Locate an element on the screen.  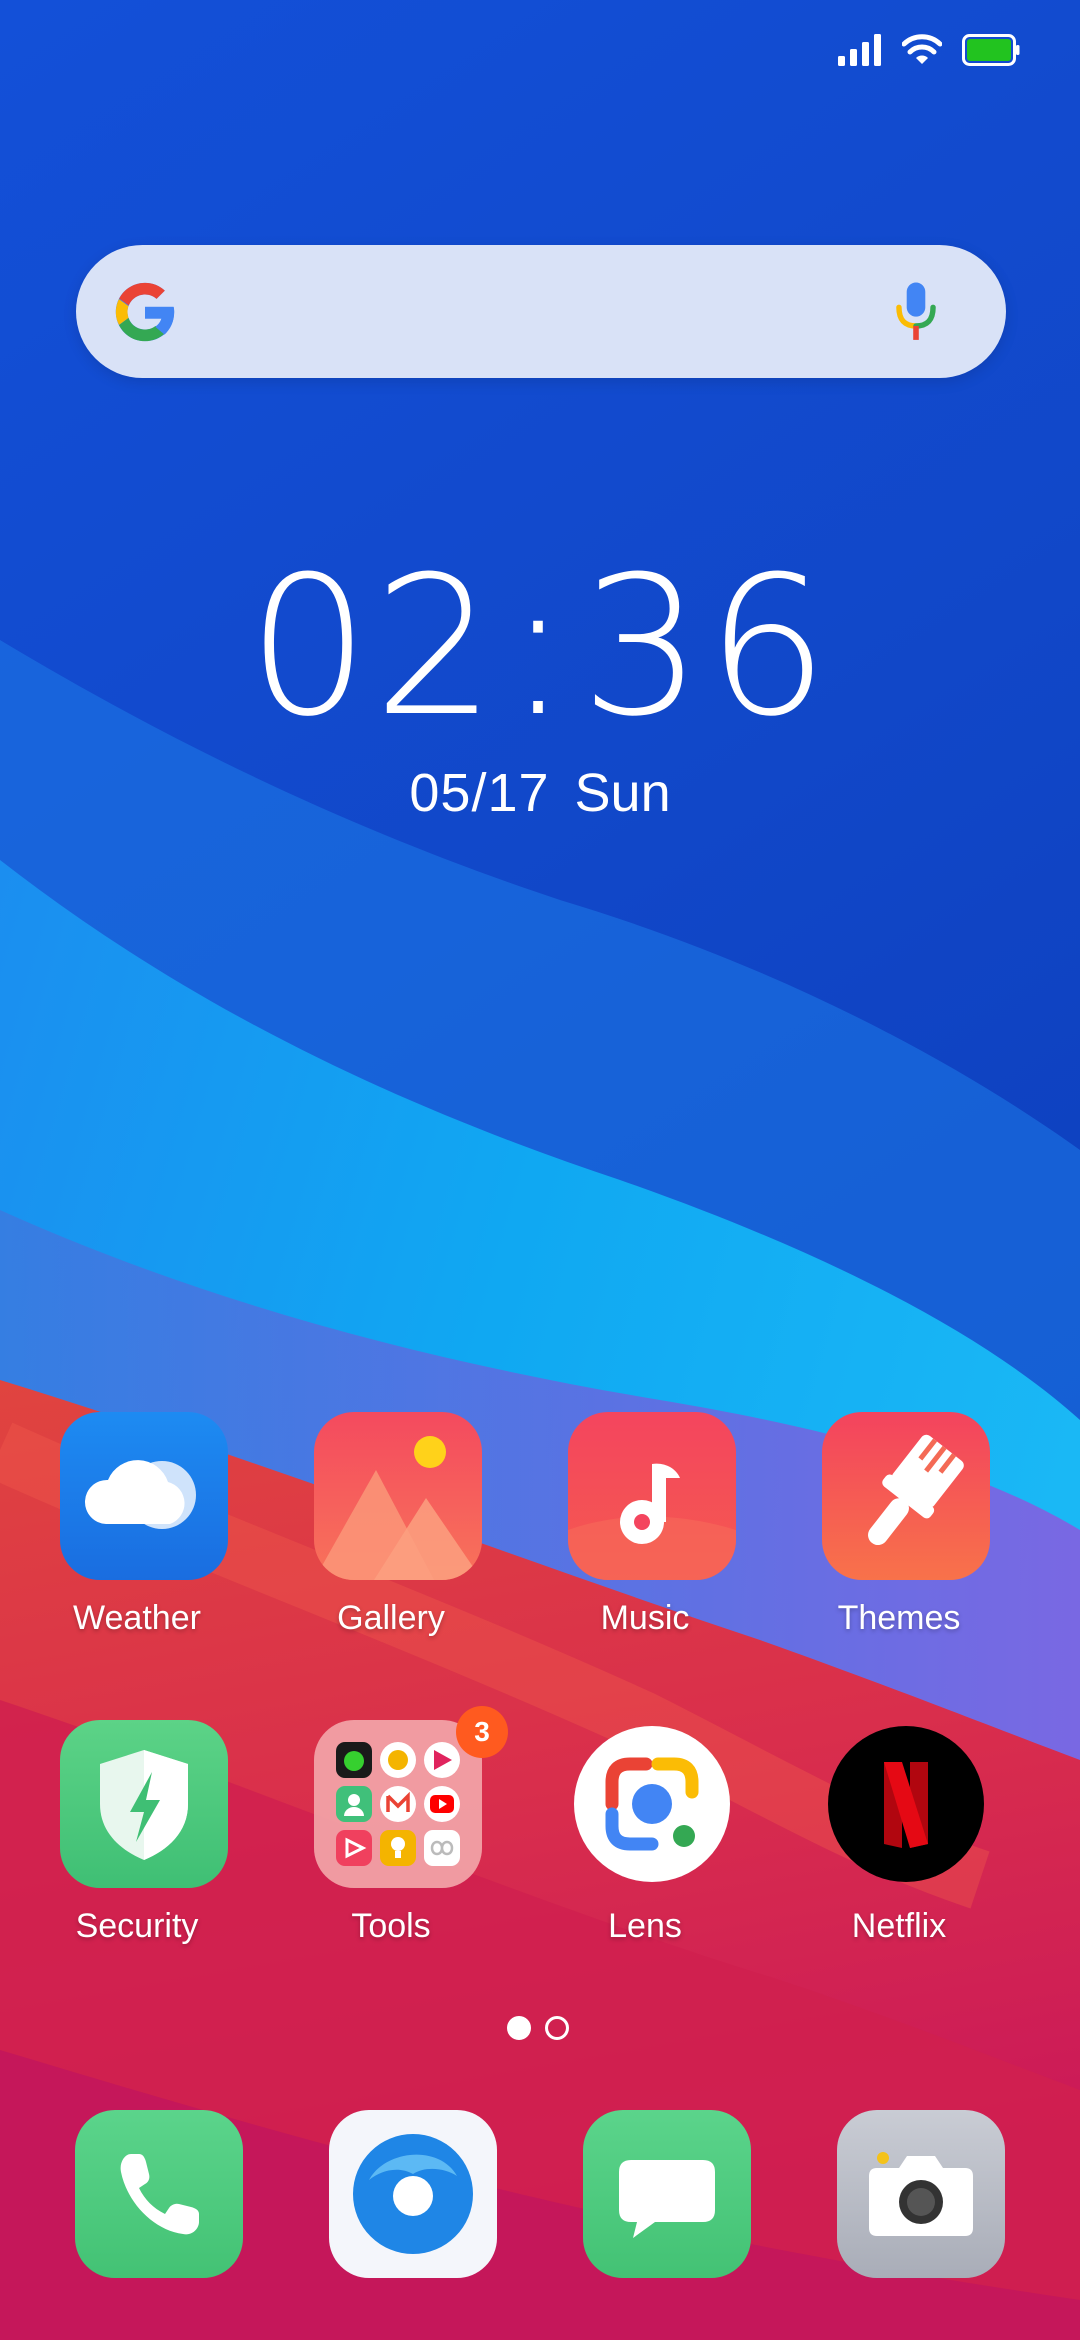
app-themes: Themes is located at coordinates (899, 1537).